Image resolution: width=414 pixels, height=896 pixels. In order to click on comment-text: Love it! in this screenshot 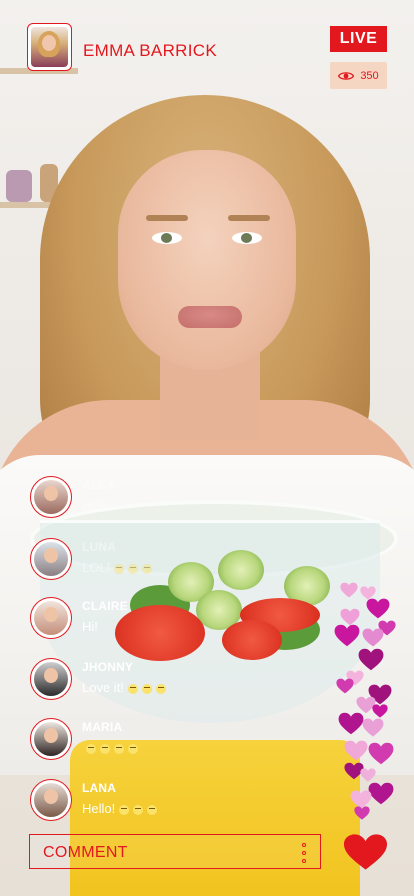, I will do `click(124, 687)`.